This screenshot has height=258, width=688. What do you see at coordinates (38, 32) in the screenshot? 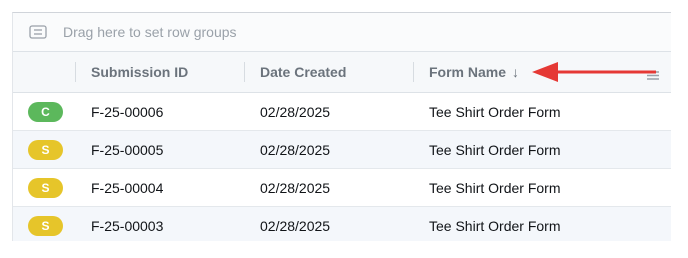
I see `row-groups-icon` at bounding box center [38, 32].